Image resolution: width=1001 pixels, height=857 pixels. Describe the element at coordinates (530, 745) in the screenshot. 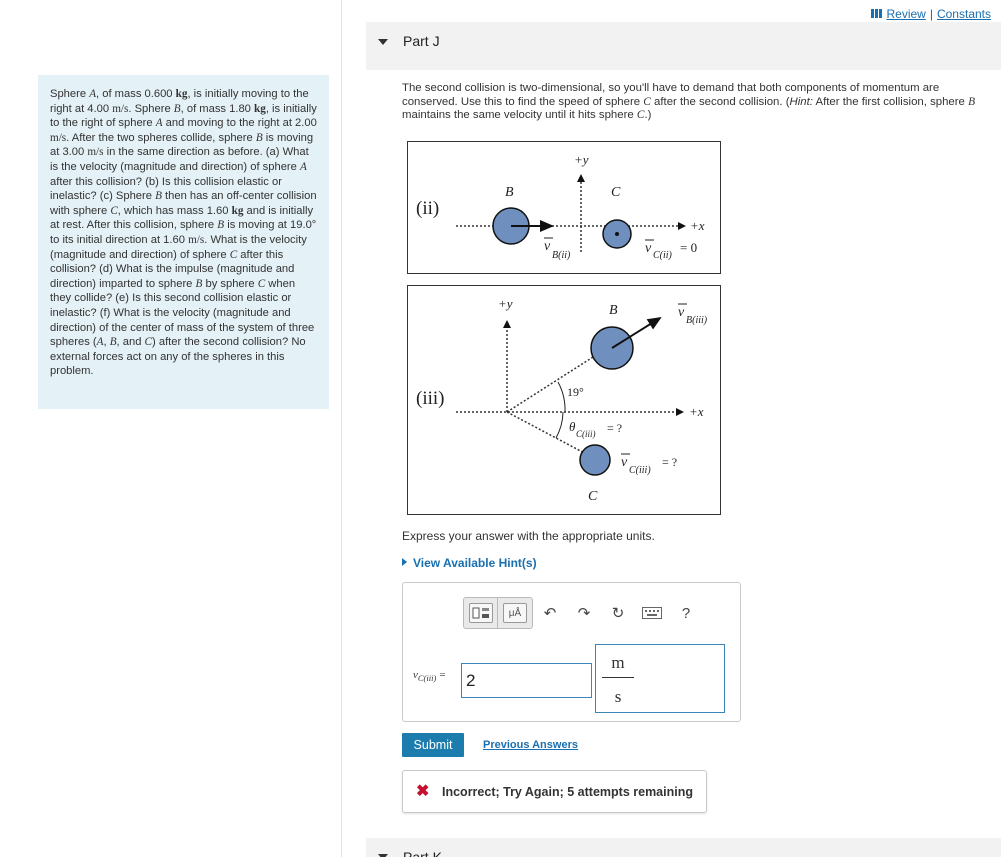

I see `previous-answers-link: Previous Answers` at that location.